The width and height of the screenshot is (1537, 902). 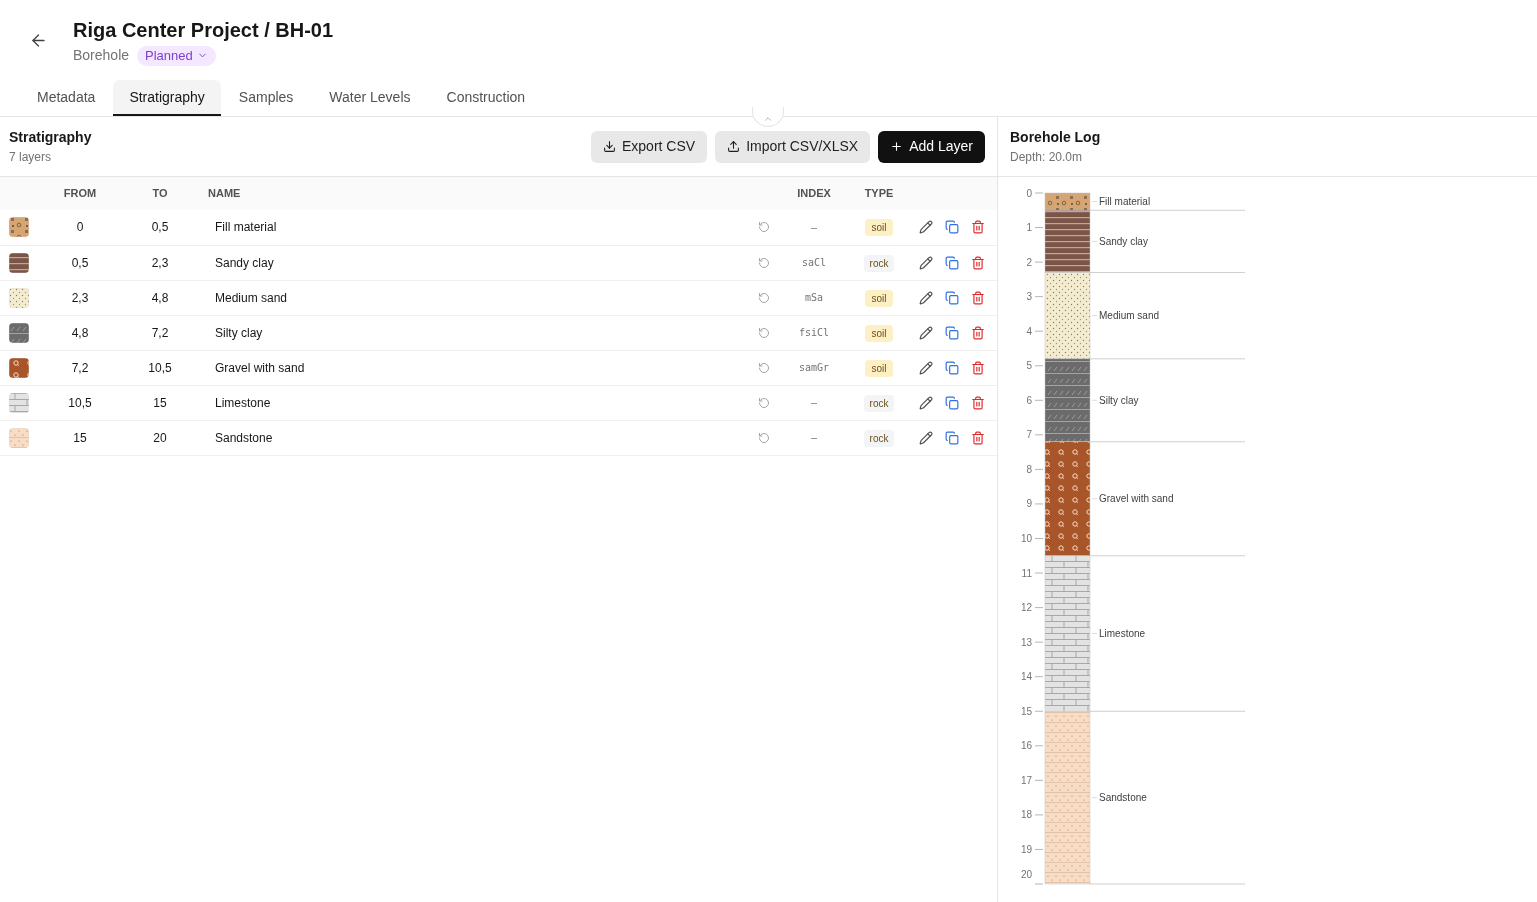 What do you see at coordinates (1119, 400) in the screenshot?
I see `layer-label: Silty clay` at bounding box center [1119, 400].